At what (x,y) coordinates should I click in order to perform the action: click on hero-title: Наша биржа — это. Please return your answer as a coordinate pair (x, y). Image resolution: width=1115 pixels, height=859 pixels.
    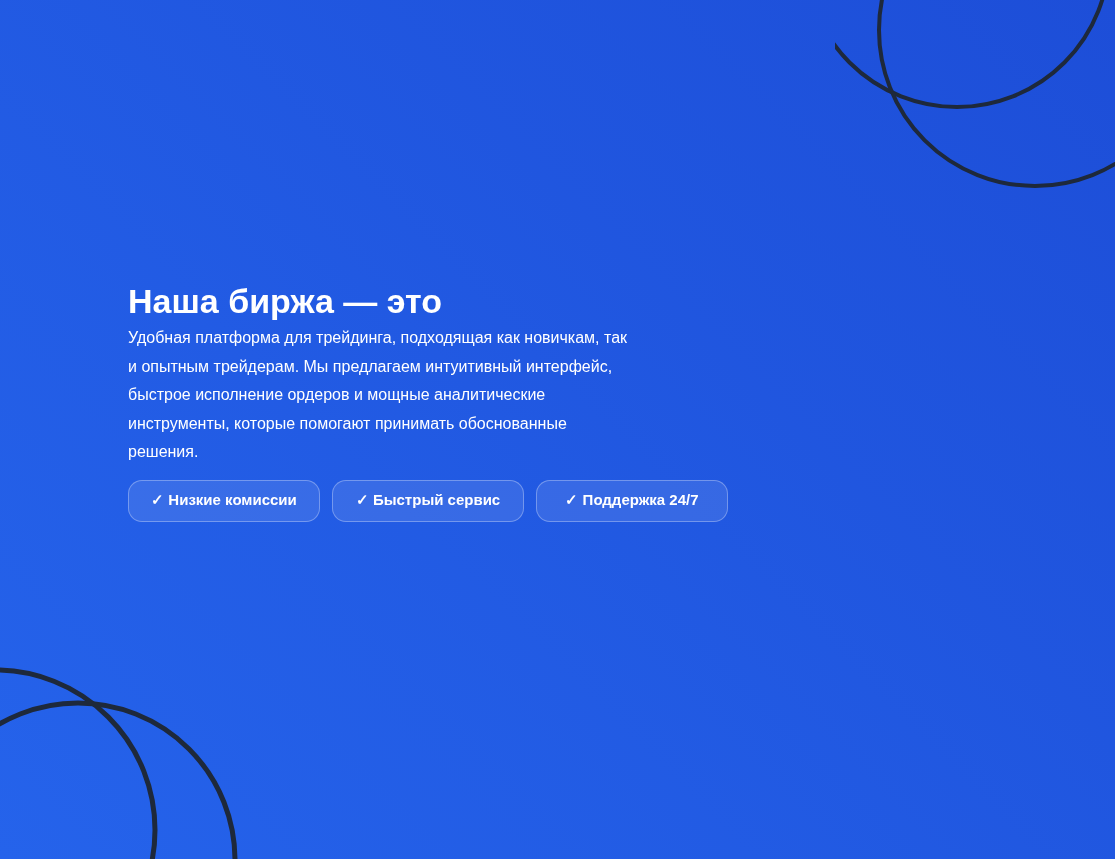
    Looking at the image, I should click on (285, 301).